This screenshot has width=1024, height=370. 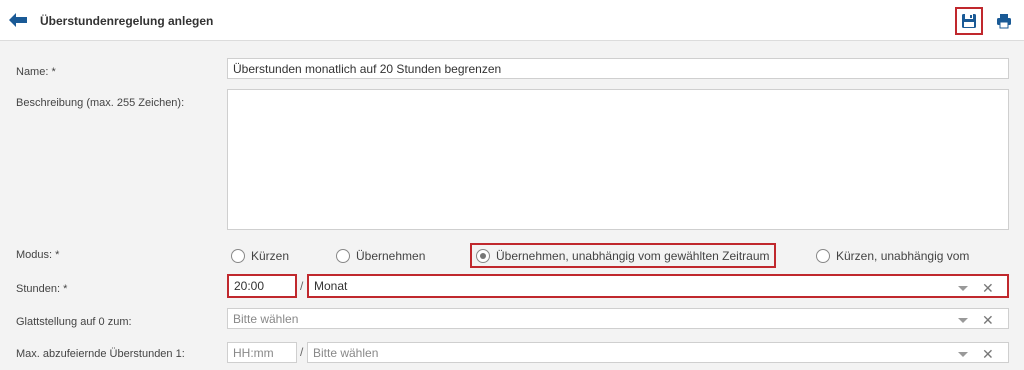 What do you see at coordinates (74, 322) in the screenshot?
I see `settlement-label: Glattstellung auf 0 zum:` at bounding box center [74, 322].